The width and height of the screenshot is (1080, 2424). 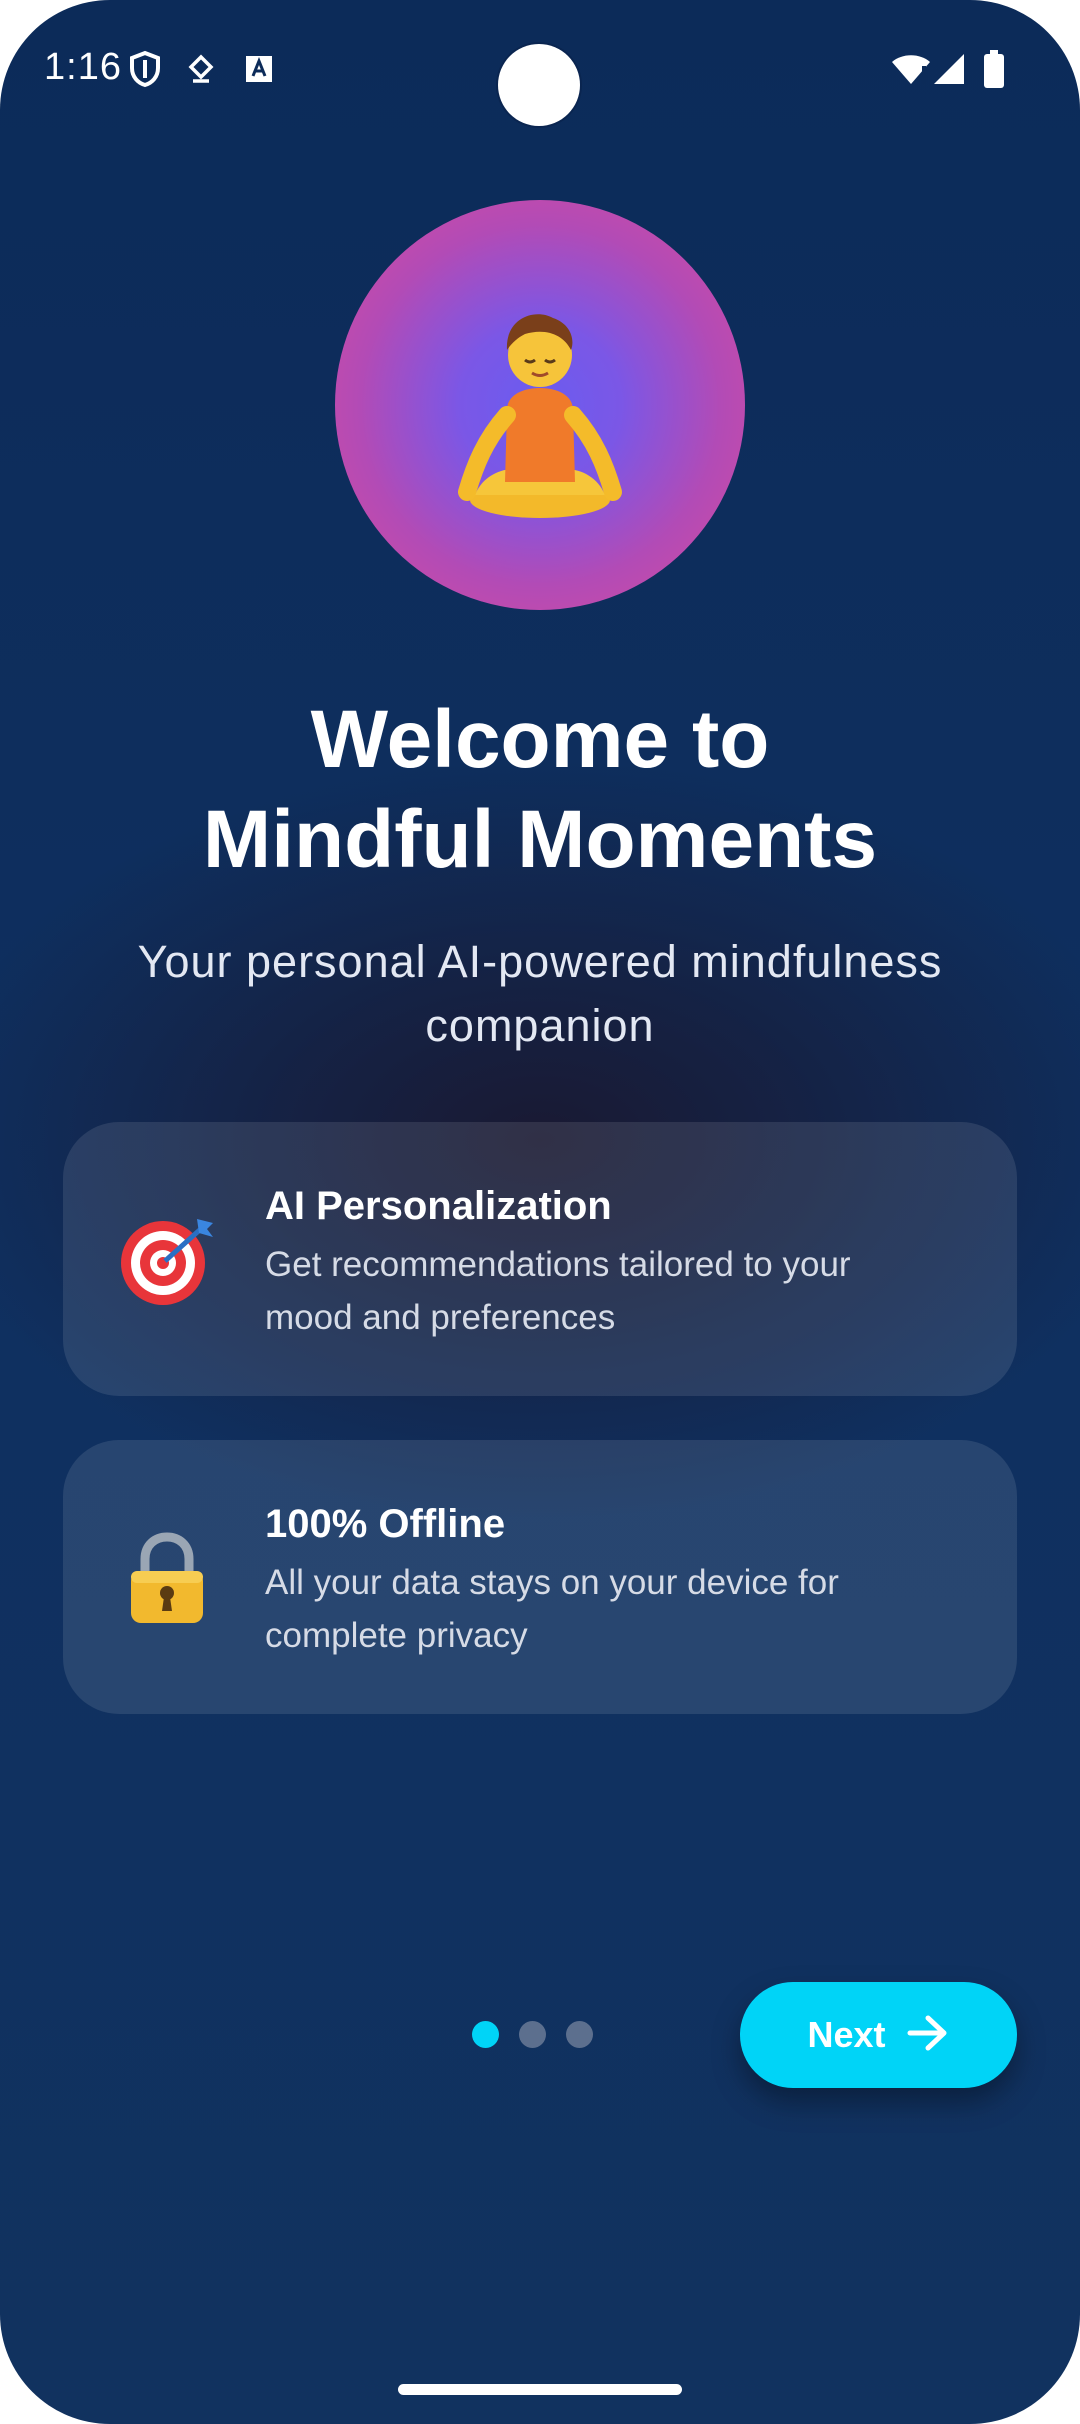 I want to click on signal-icon, so click(x=949, y=71).